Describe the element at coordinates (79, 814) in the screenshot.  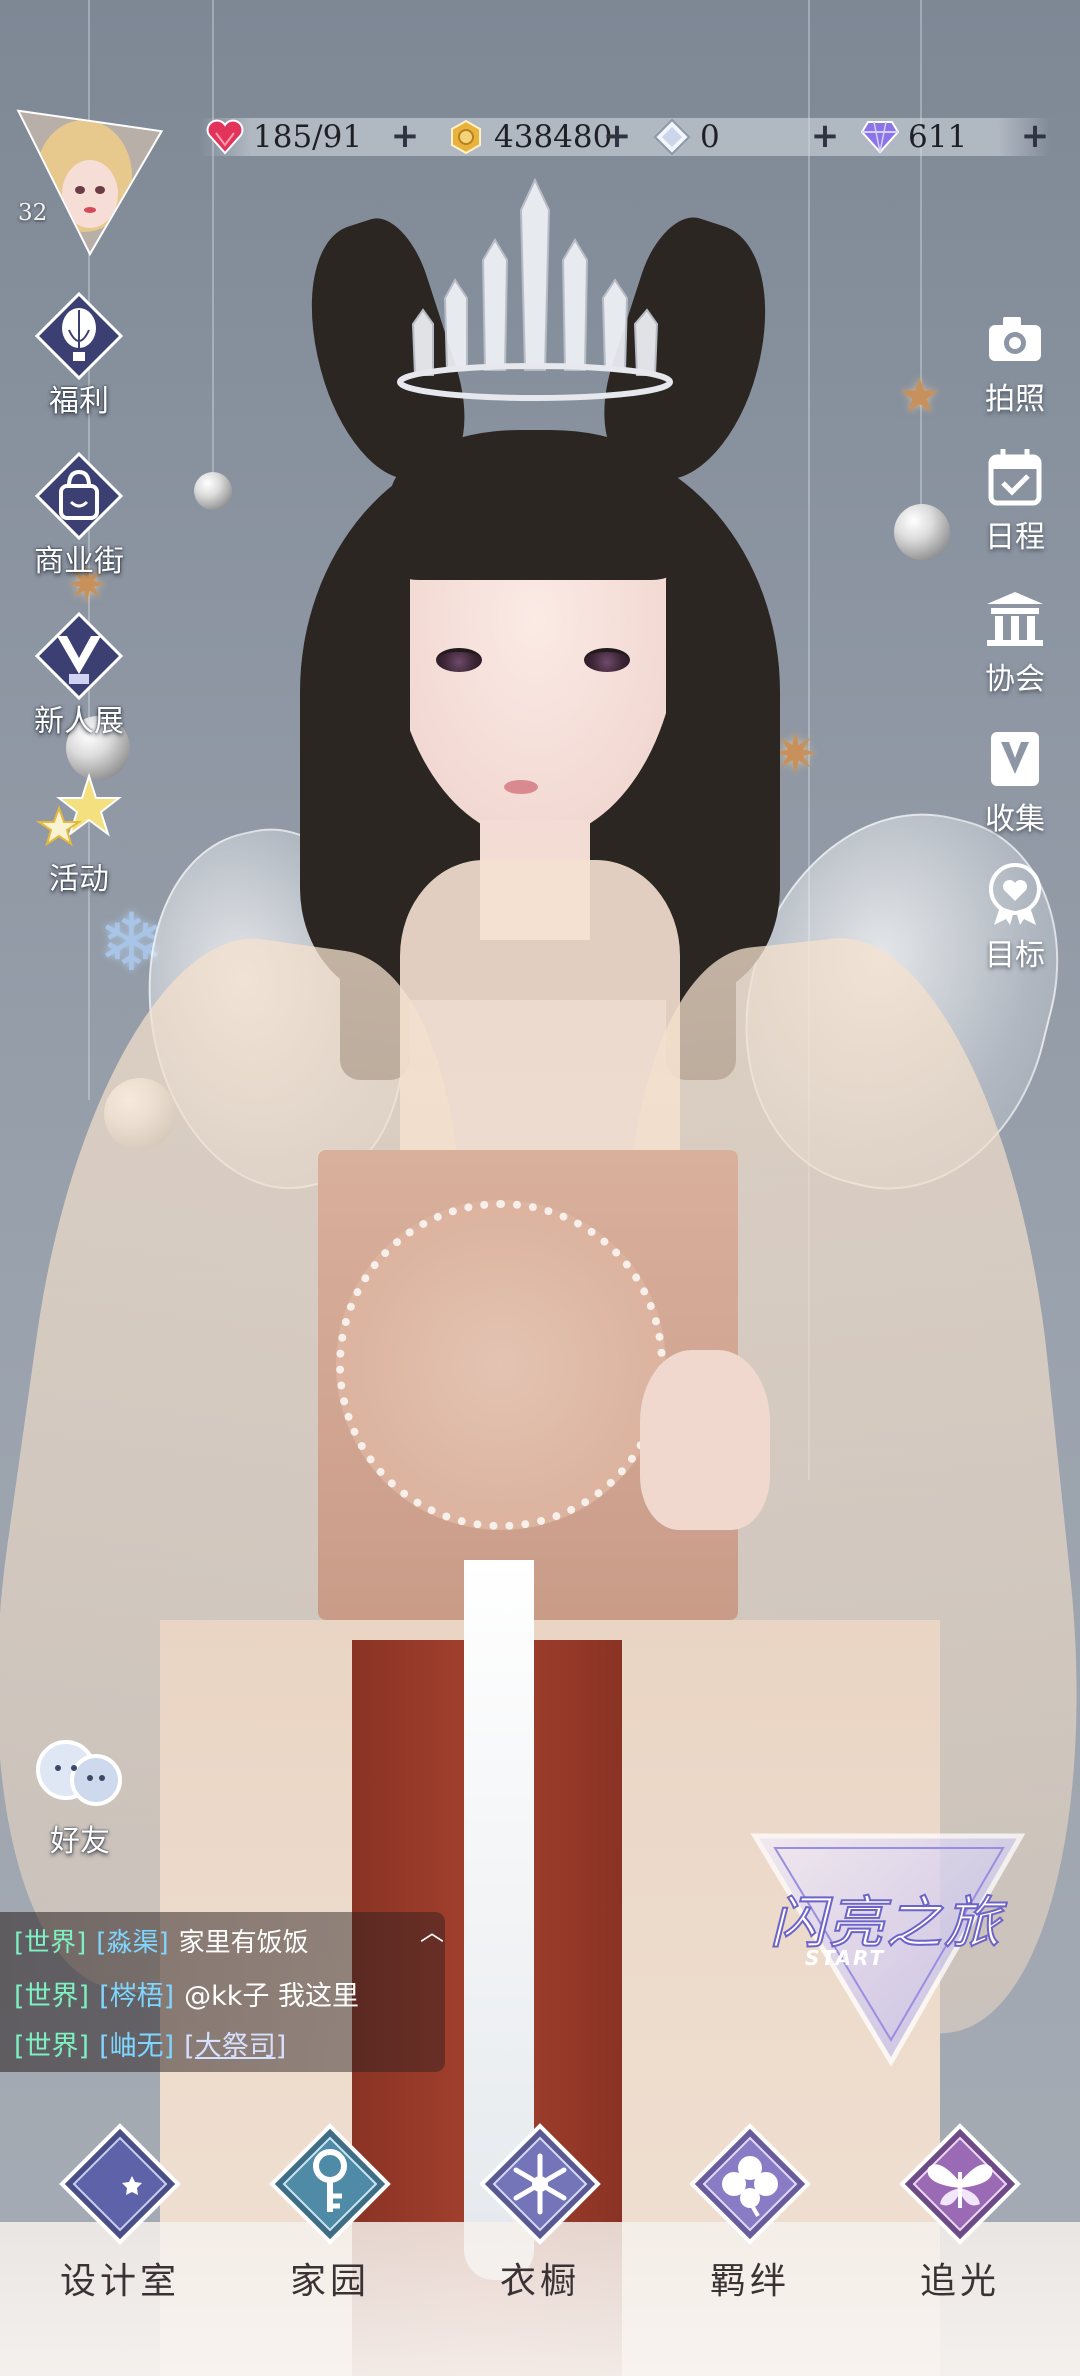
I see `stars-icon` at that location.